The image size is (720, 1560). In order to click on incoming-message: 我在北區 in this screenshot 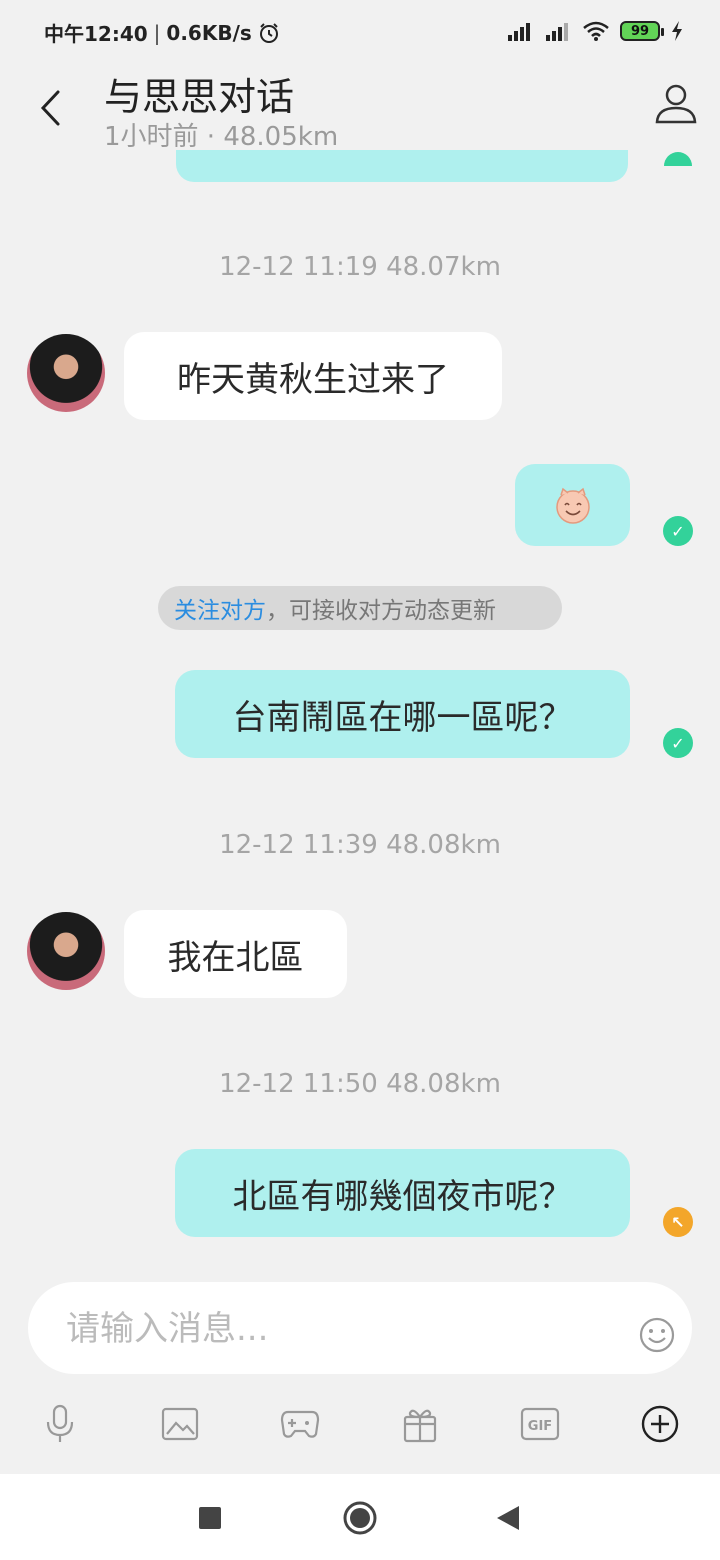, I will do `click(235, 954)`.